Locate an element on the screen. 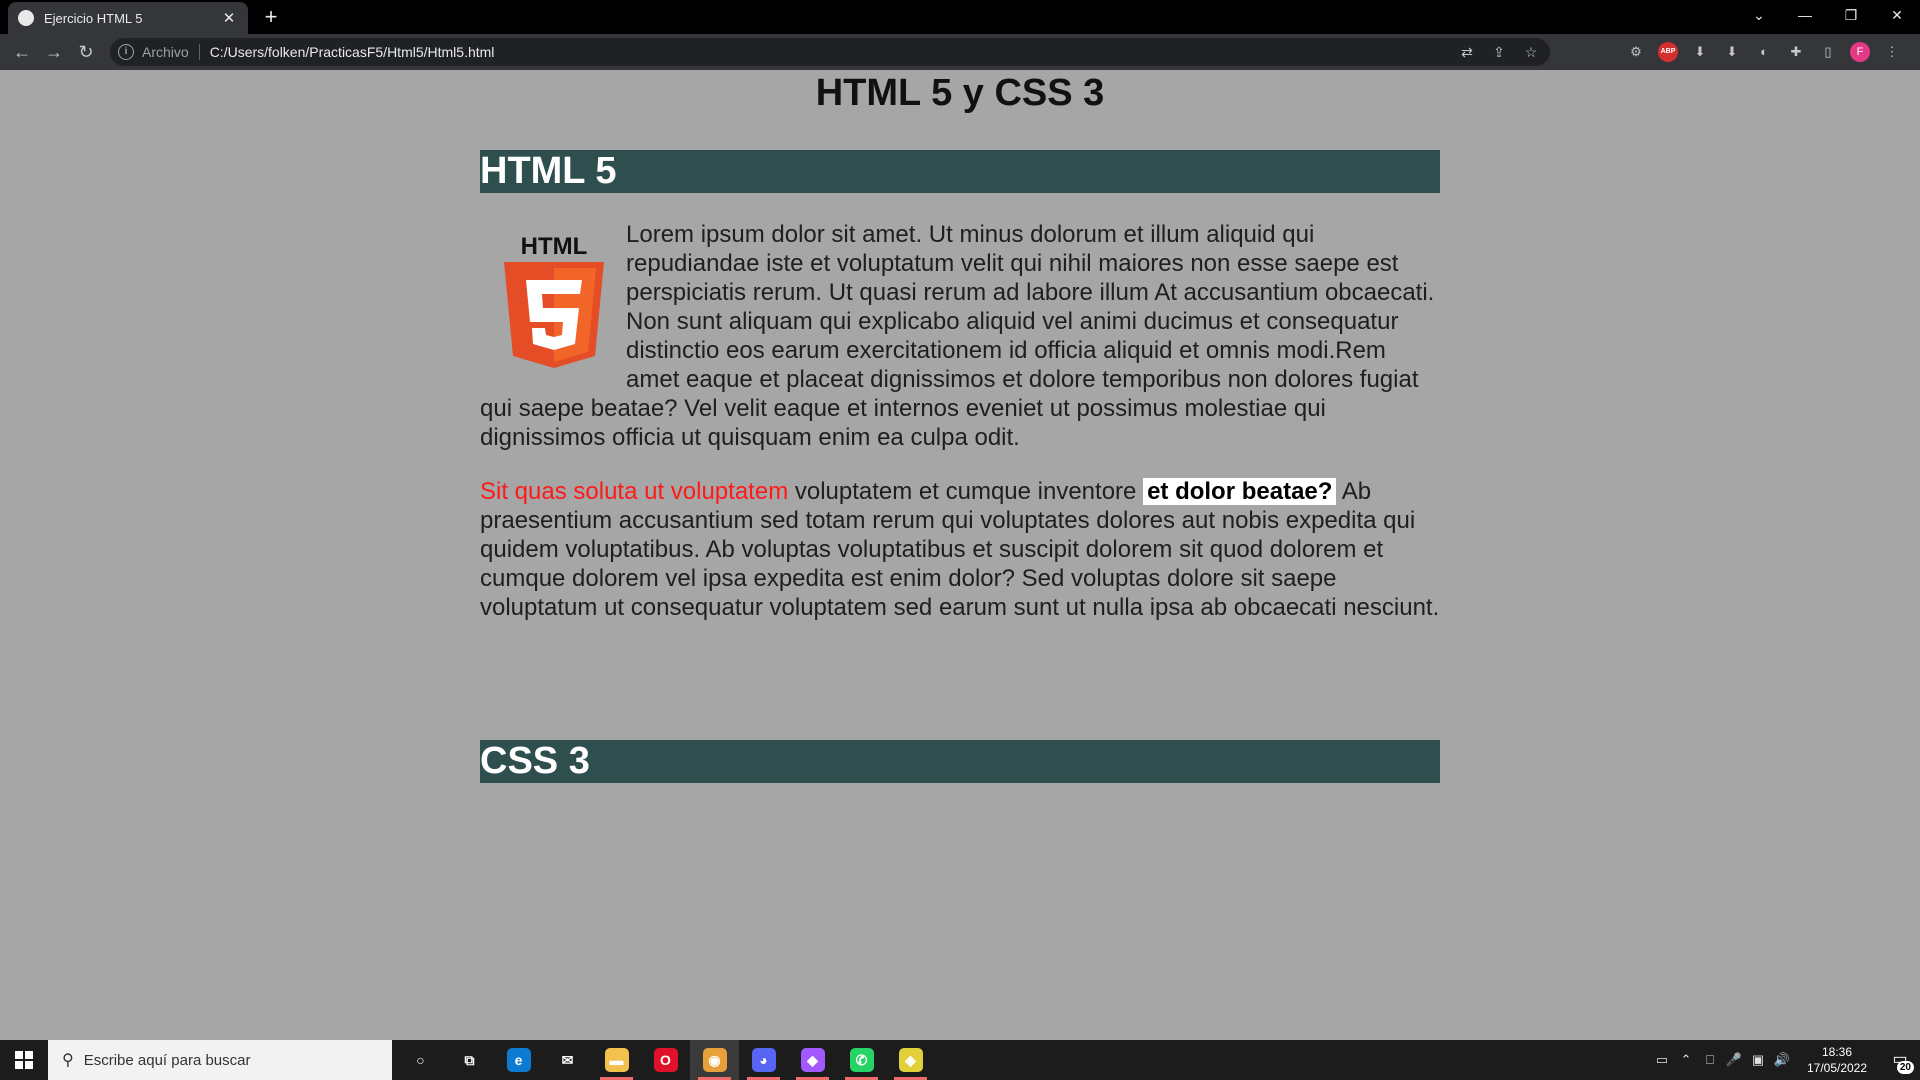 This screenshot has height=1080, width=1920. avatar: F is located at coordinates (1860, 52).